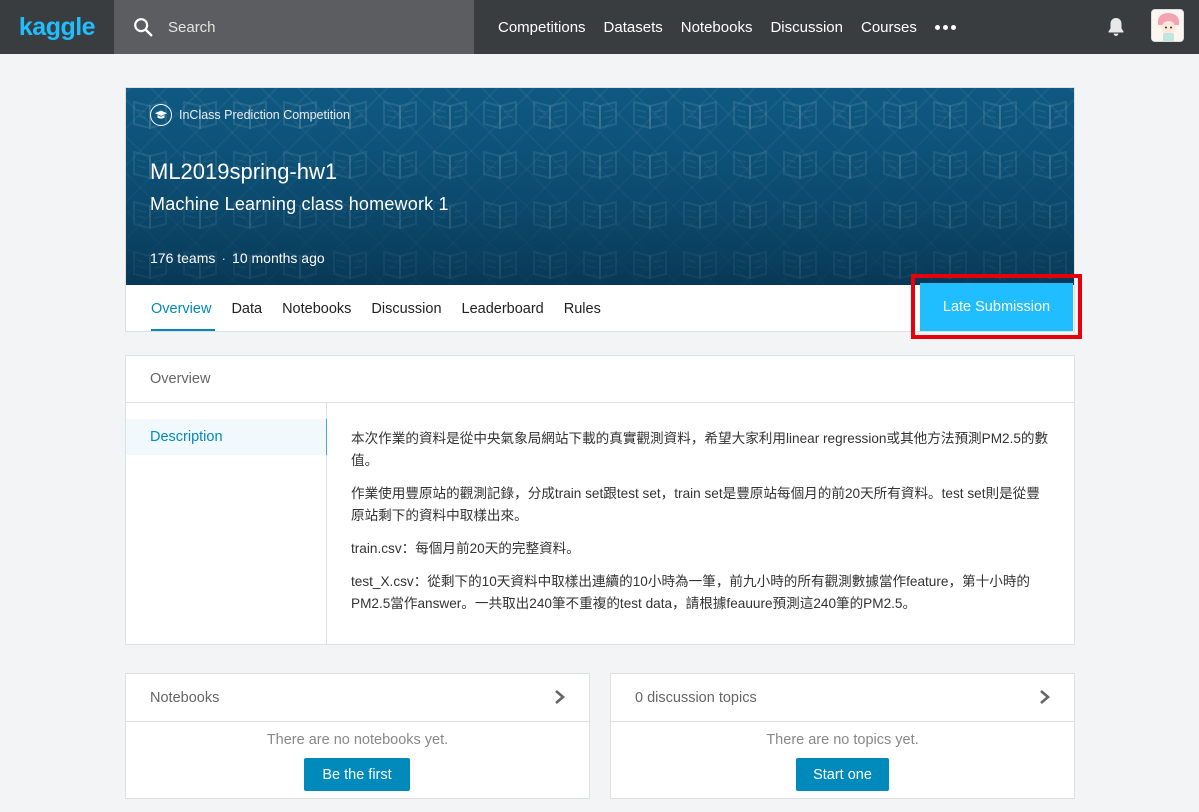 The height and width of the screenshot is (812, 1199). I want to click on avatar, so click(1167, 25).